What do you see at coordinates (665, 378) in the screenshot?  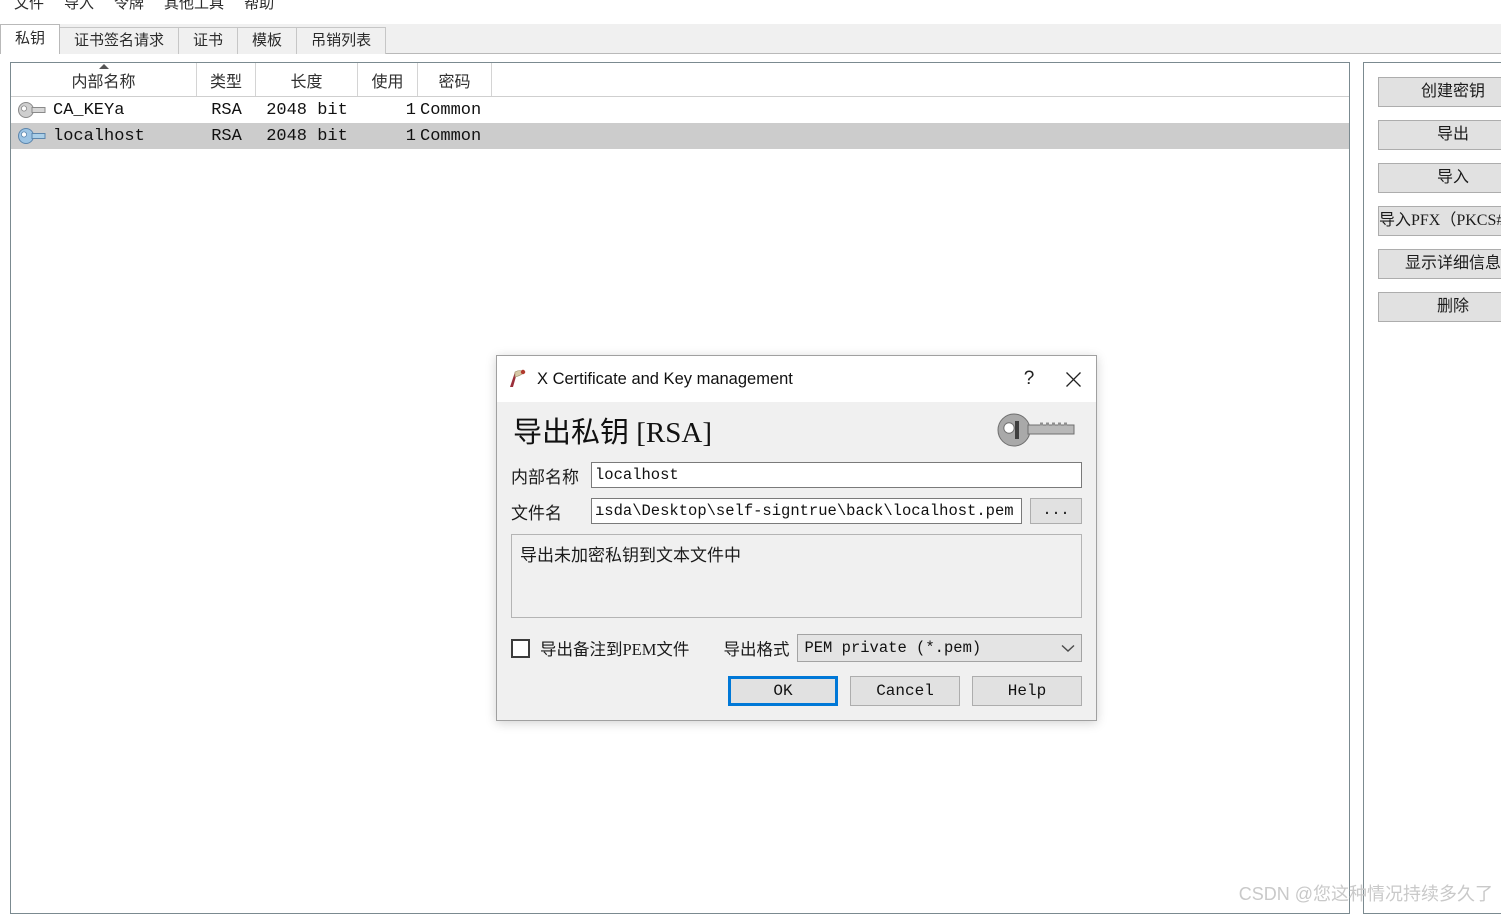 I see `dialog-title: X Certificate and Key management` at bounding box center [665, 378].